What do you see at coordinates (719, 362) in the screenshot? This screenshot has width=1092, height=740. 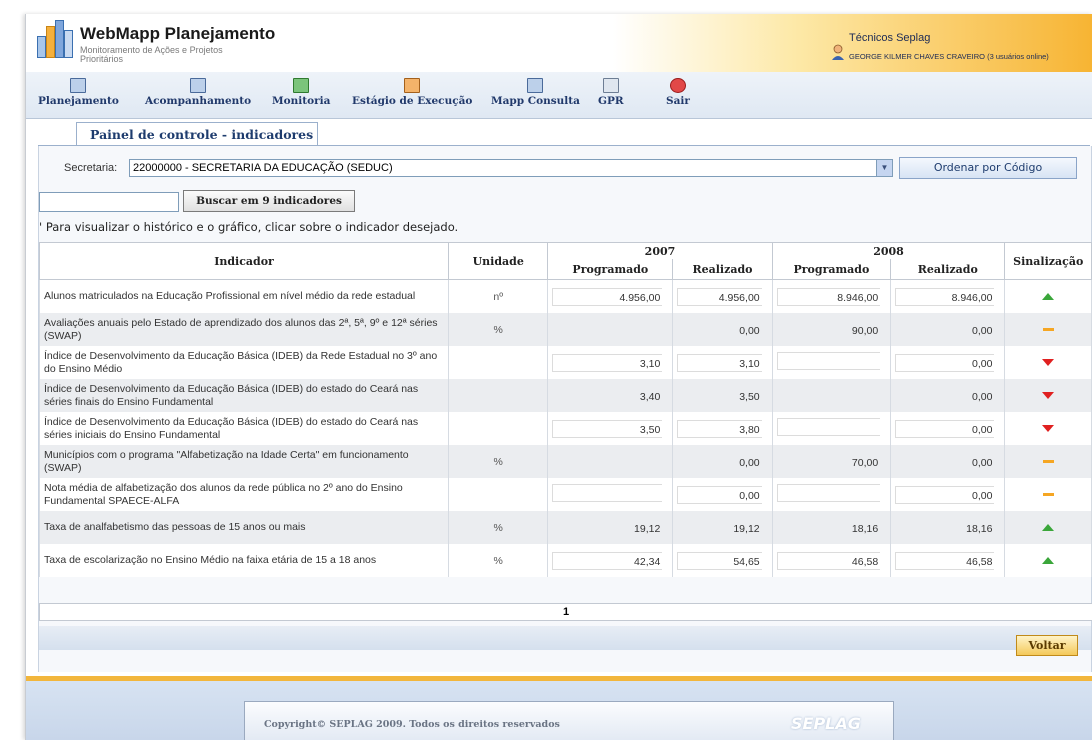 I see `value-text: 3,10` at bounding box center [719, 362].